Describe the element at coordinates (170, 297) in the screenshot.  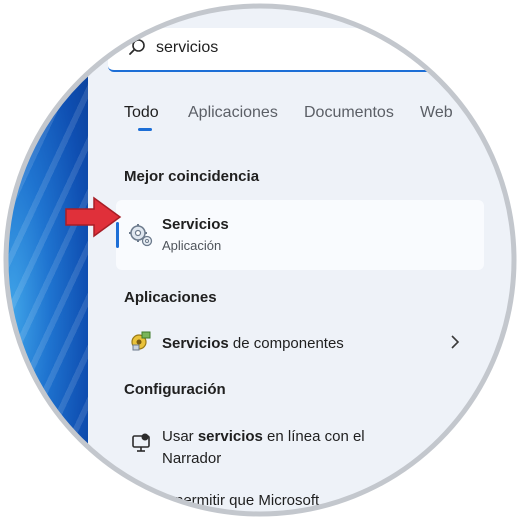
I see `apps-heading: Aplicaciones` at that location.